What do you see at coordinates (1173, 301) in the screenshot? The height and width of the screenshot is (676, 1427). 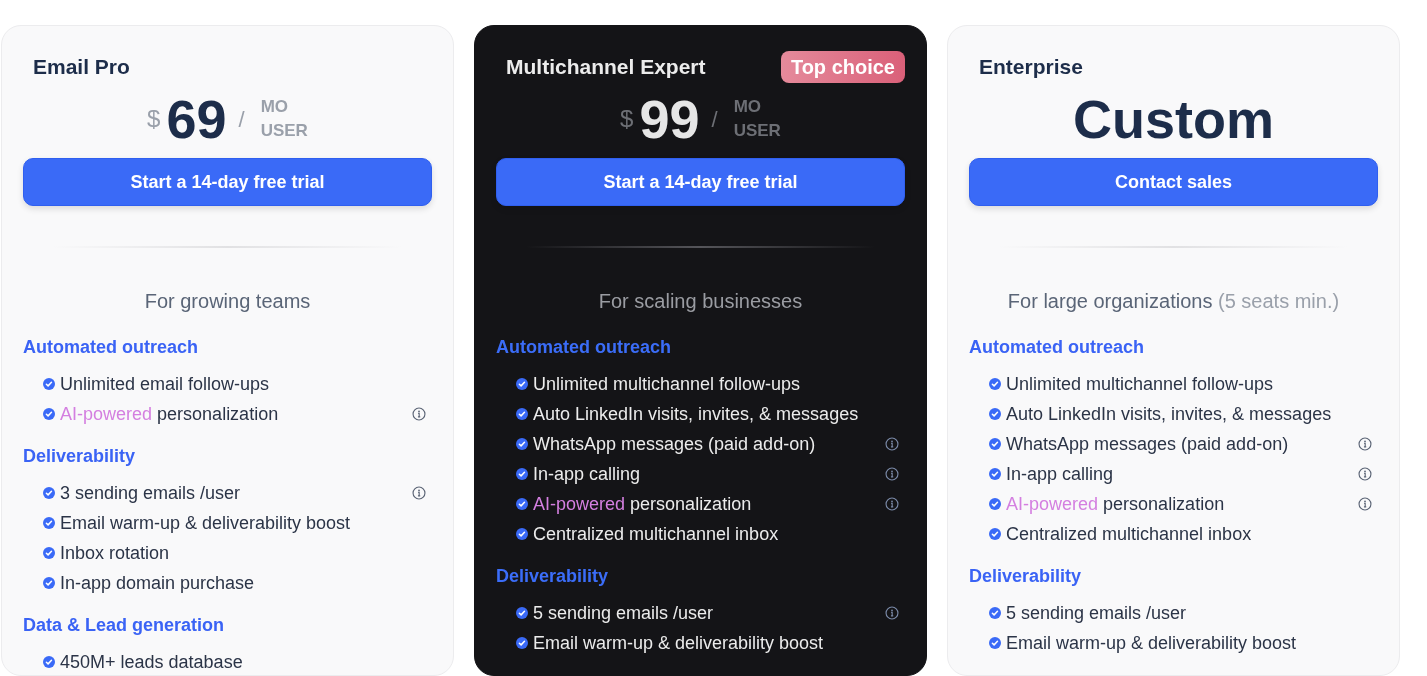 I see `plan-audience: For large organizations (5 seats min.)` at bounding box center [1173, 301].